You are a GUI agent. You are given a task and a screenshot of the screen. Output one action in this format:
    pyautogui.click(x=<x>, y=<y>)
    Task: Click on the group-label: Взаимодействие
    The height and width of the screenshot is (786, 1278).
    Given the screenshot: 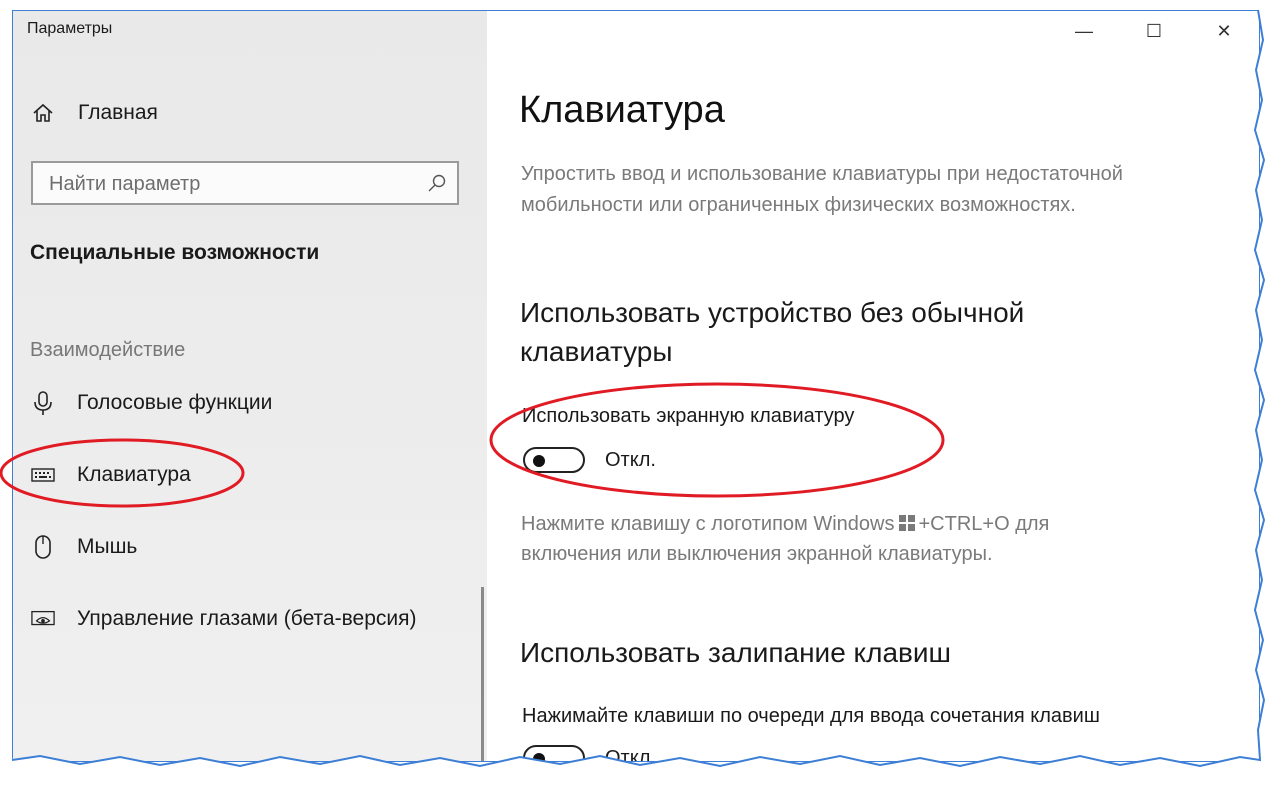 What is the action you would take?
    pyautogui.click(x=108, y=350)
    